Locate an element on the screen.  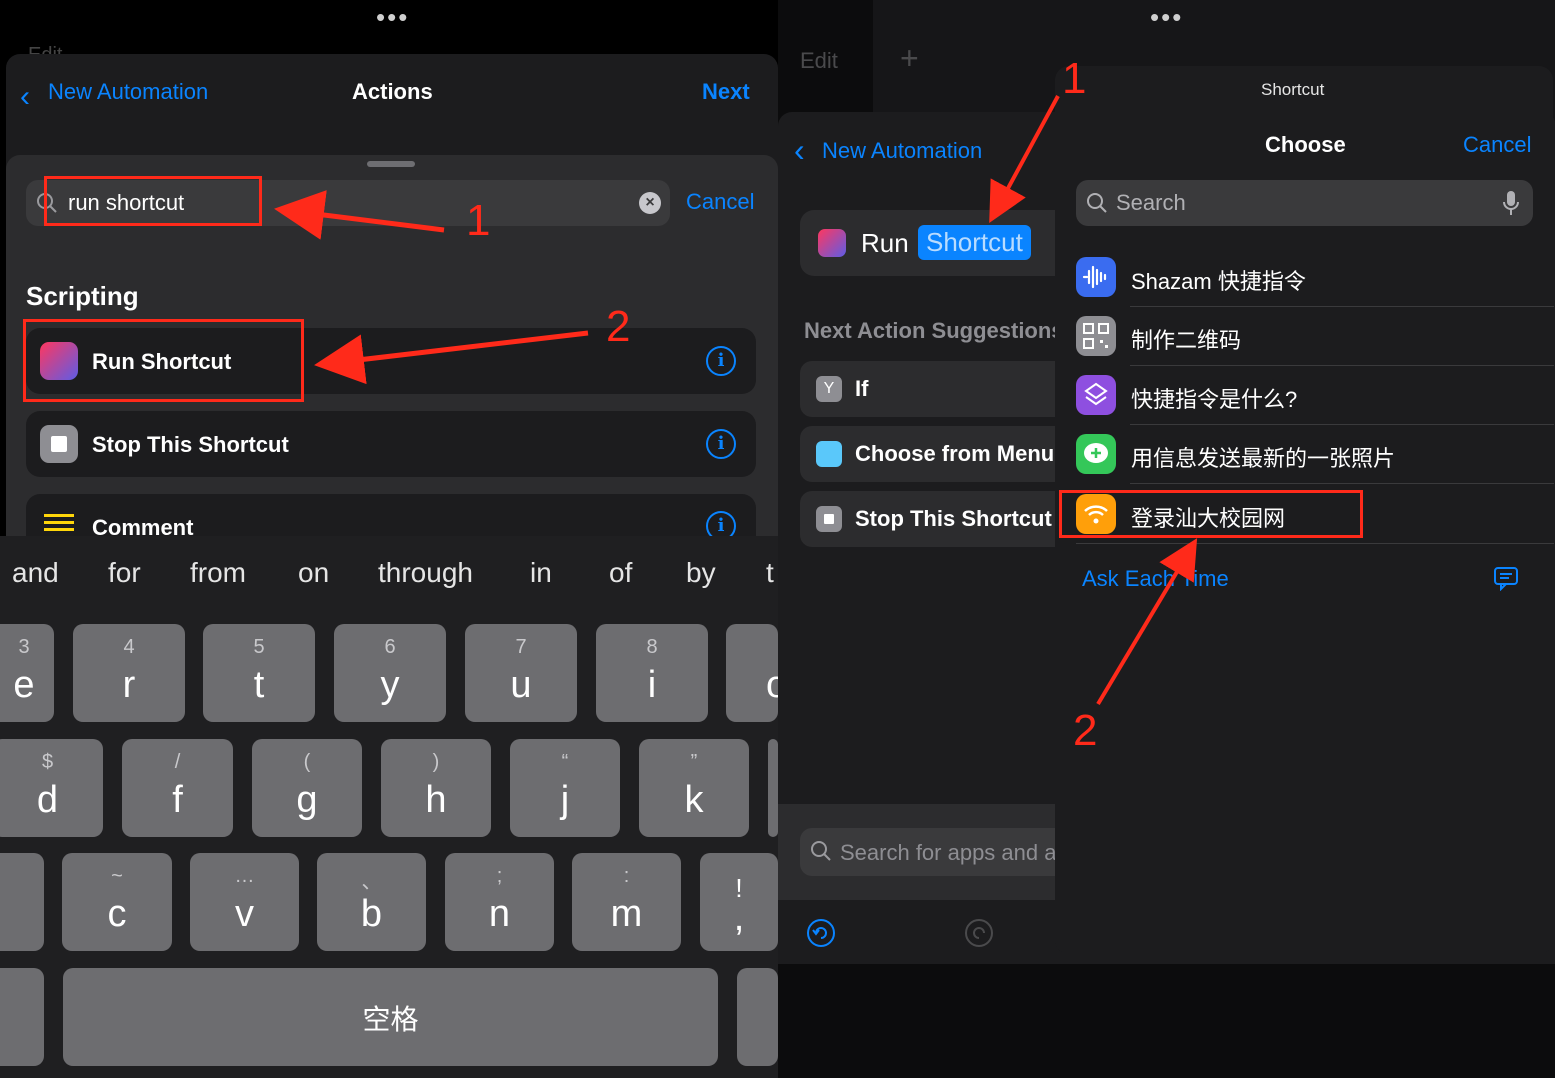
key: 、 b is located at coordinates (371, 902).